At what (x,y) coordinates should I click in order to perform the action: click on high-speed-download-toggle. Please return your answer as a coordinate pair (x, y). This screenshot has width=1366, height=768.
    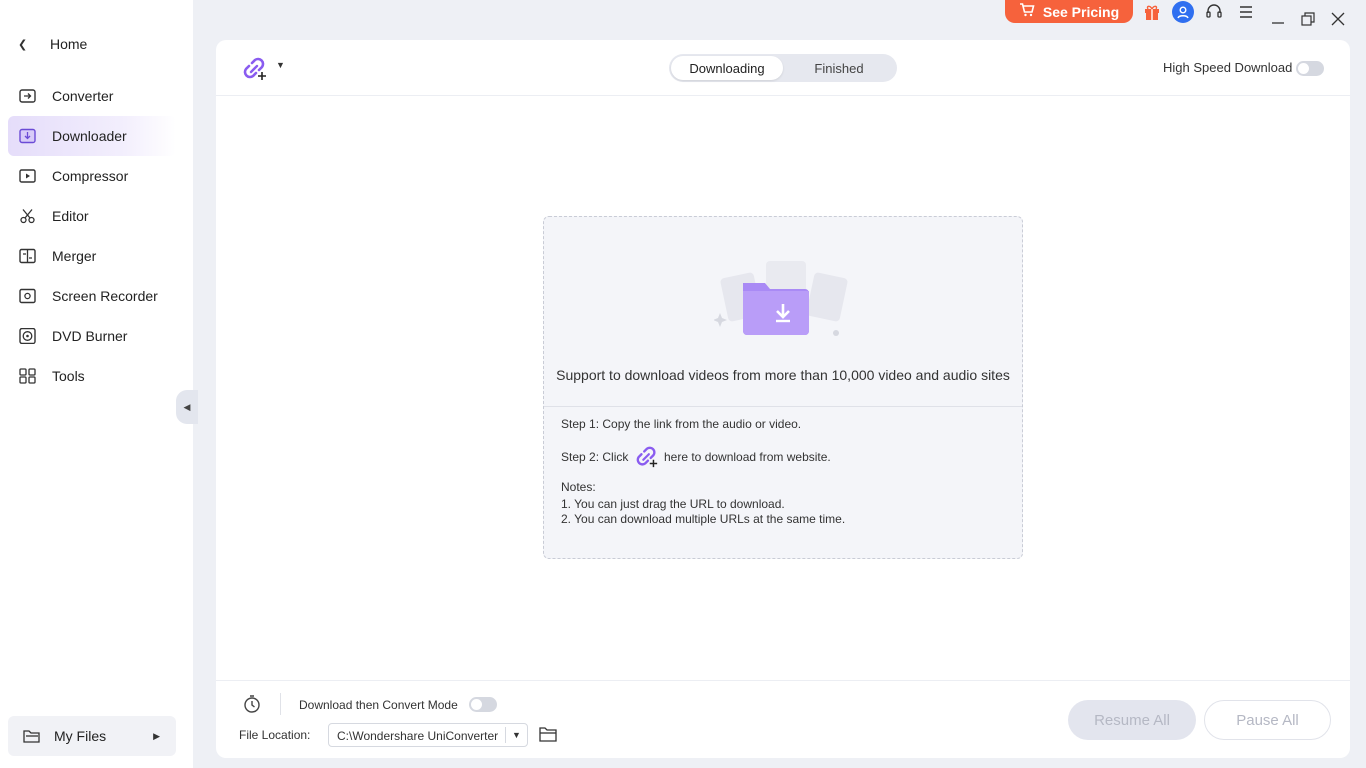
    Looking at the image, I should click on (1310, 68).